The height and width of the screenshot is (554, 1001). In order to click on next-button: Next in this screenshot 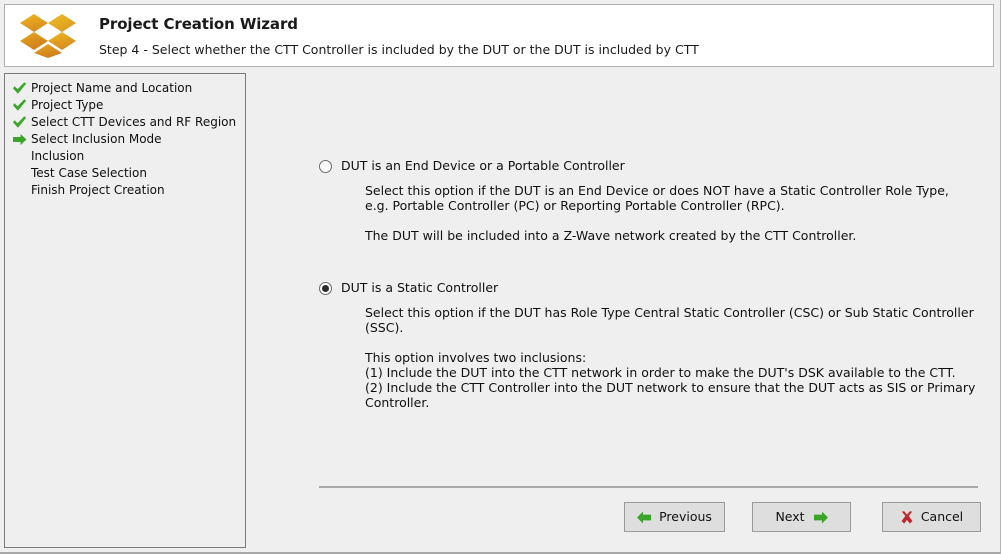, I will do `click(801, 517)`.